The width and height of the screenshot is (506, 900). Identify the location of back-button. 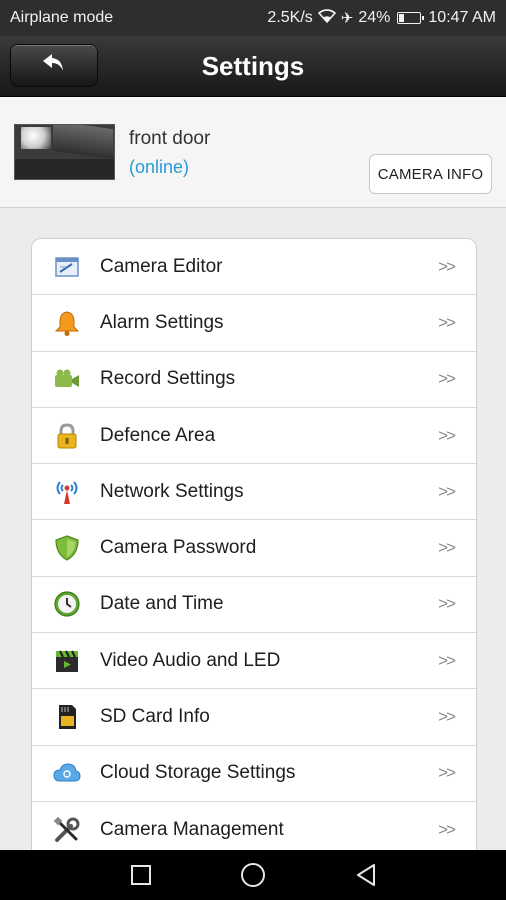
(54, 65).